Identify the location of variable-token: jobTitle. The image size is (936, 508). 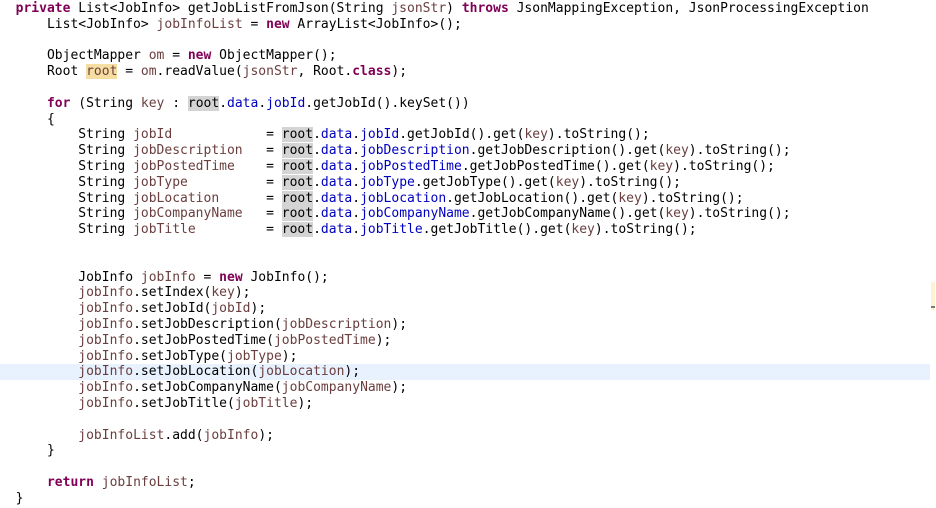
(164, 230).